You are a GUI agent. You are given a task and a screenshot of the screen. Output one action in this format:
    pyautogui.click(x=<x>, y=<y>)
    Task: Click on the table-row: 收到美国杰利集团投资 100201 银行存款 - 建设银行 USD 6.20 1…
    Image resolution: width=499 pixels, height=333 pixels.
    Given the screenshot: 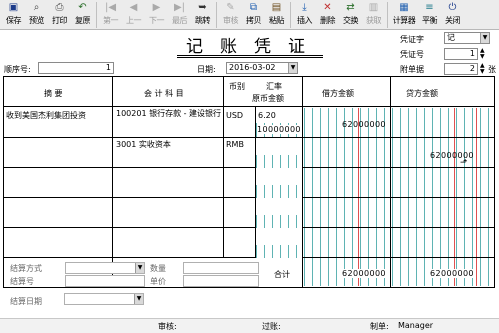 What is the action you would take?
    pyautogui.click(x=249, y=122)
    